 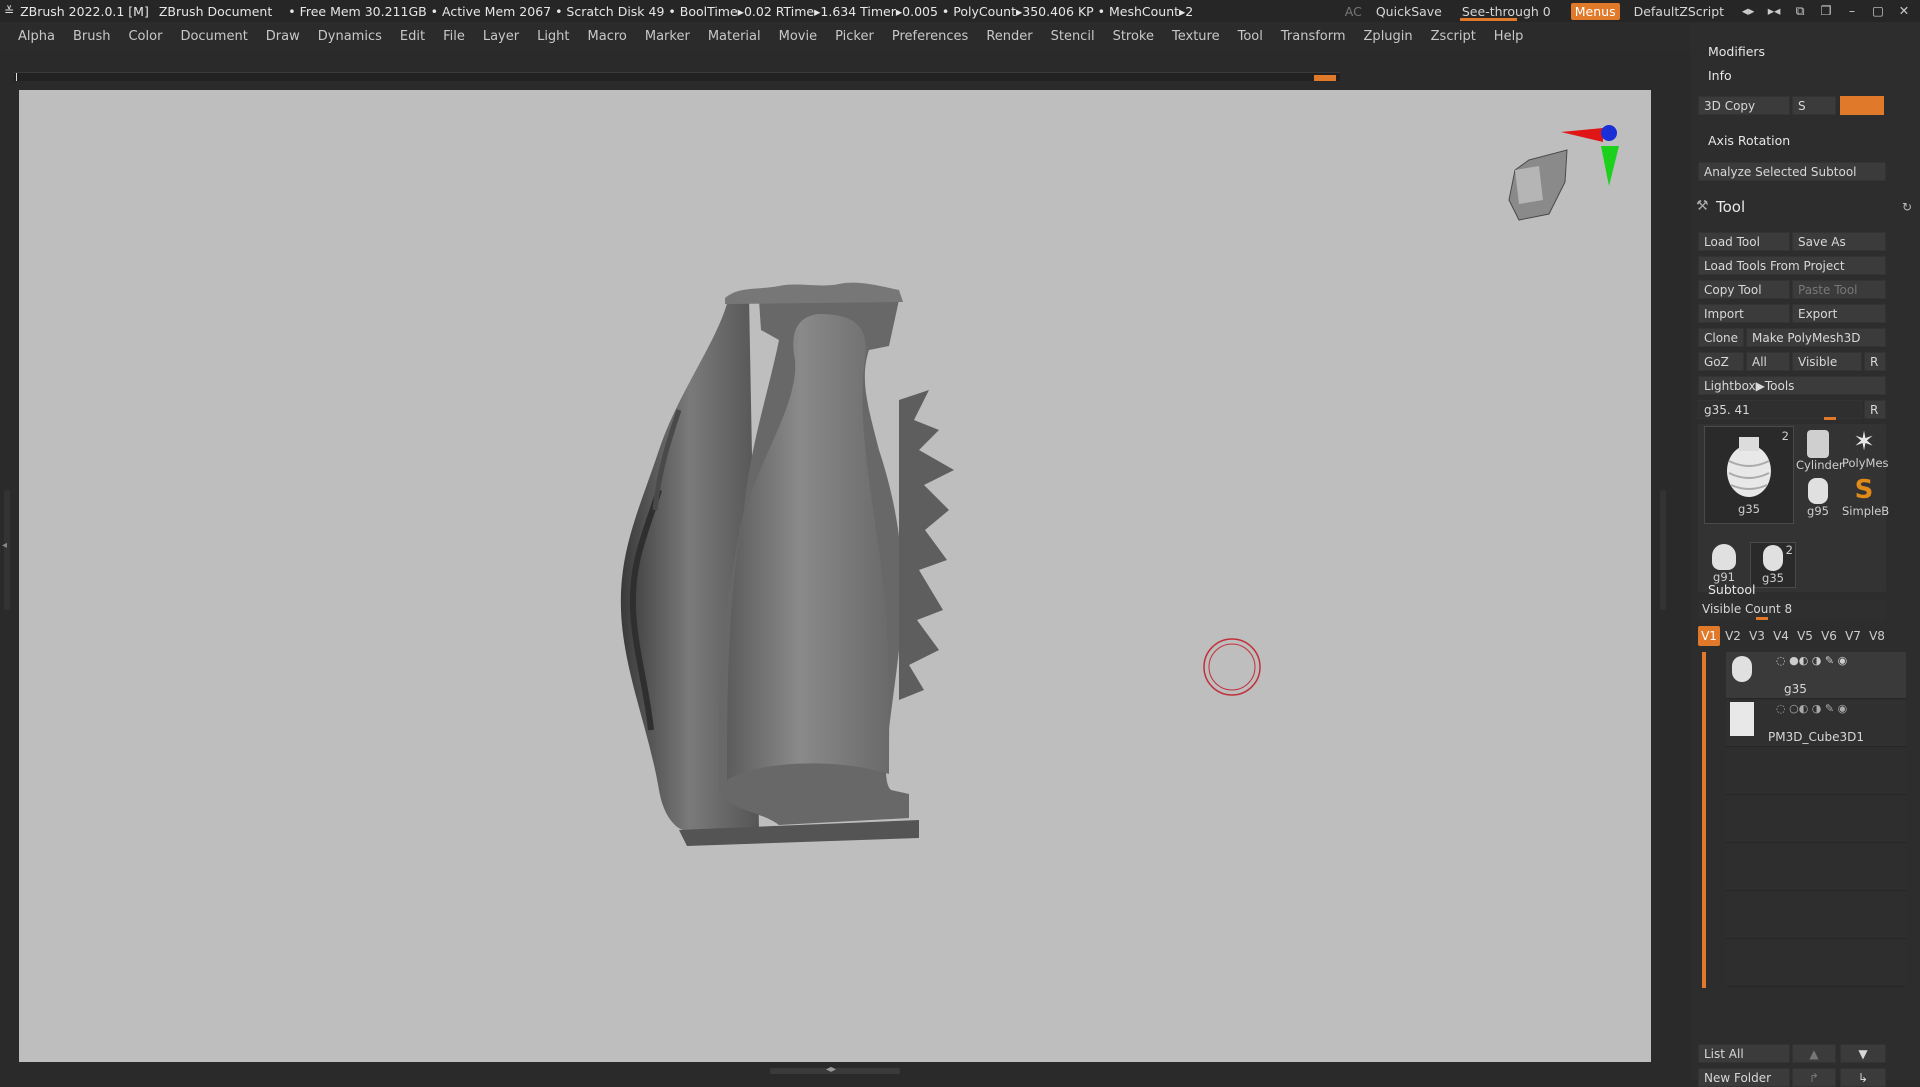 What do you see at coordinates (1702, 206) in the screenshot?
I see `tool-pin-icon: ⚒` at bounding box center [1702, 206].